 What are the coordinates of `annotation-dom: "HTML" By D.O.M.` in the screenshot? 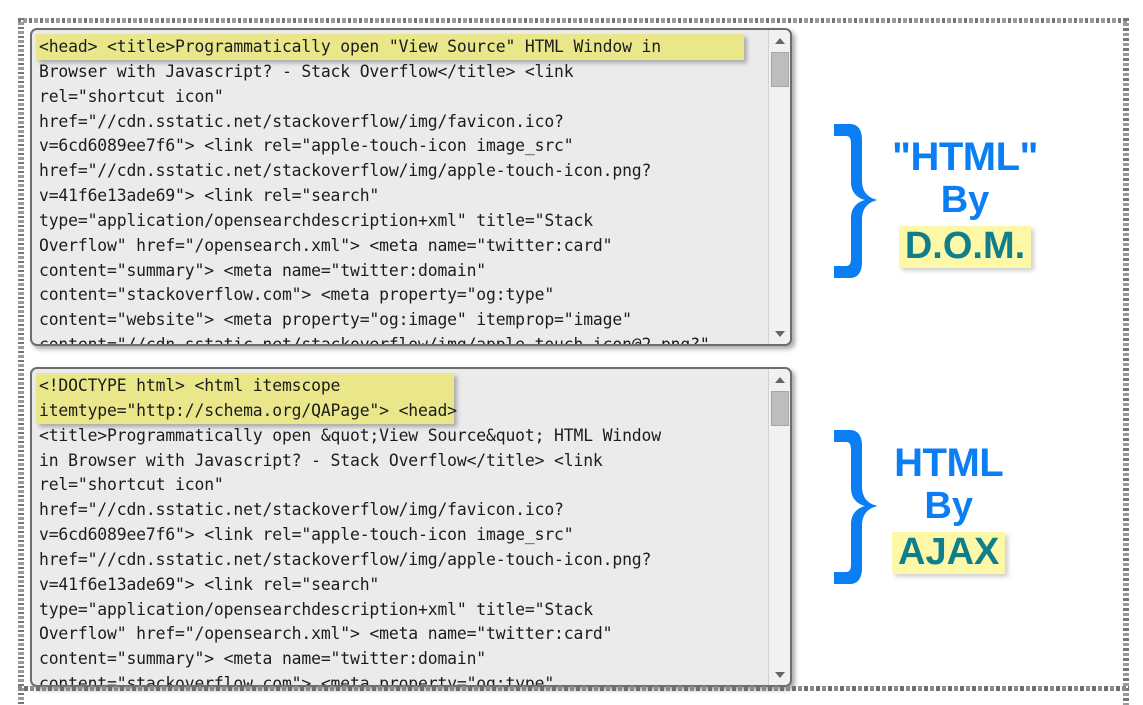 It's located at (931, 202).